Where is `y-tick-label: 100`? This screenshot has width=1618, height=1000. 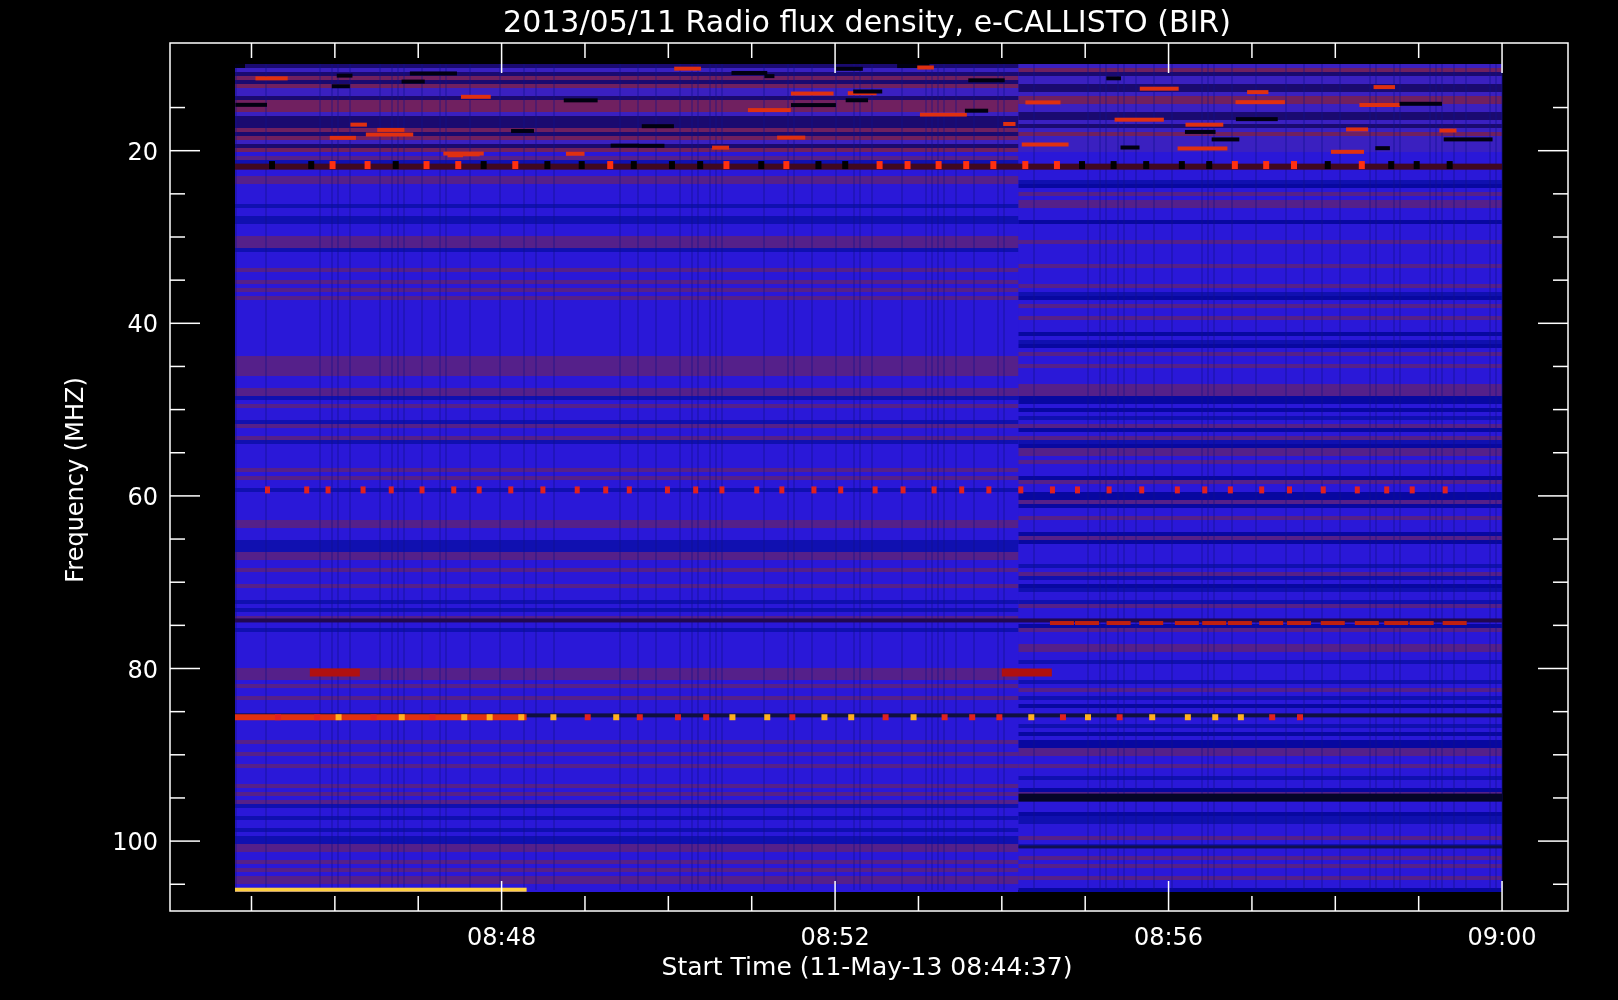 y-tick-label: 100 is located at coordinates (135, 842).